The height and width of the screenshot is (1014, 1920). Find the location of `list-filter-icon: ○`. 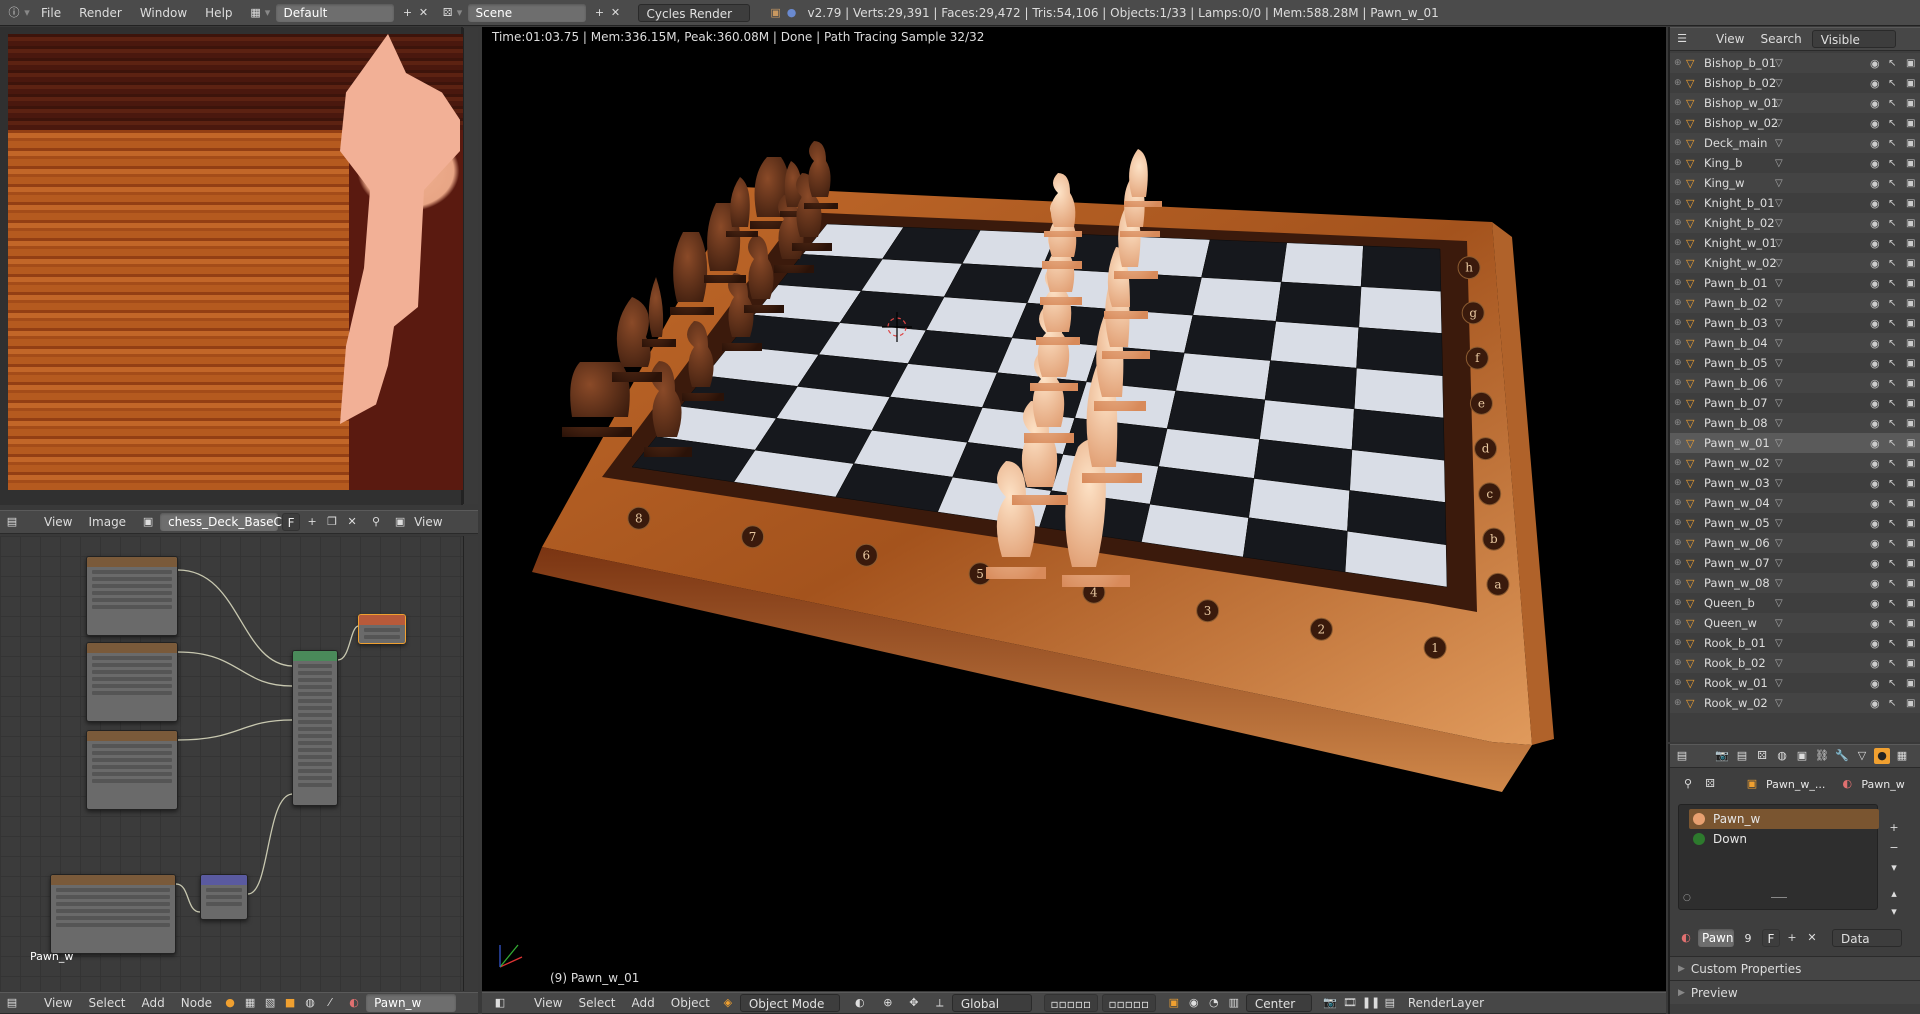

list-filter-icon: ○ is located at coordinates (1687, 898).